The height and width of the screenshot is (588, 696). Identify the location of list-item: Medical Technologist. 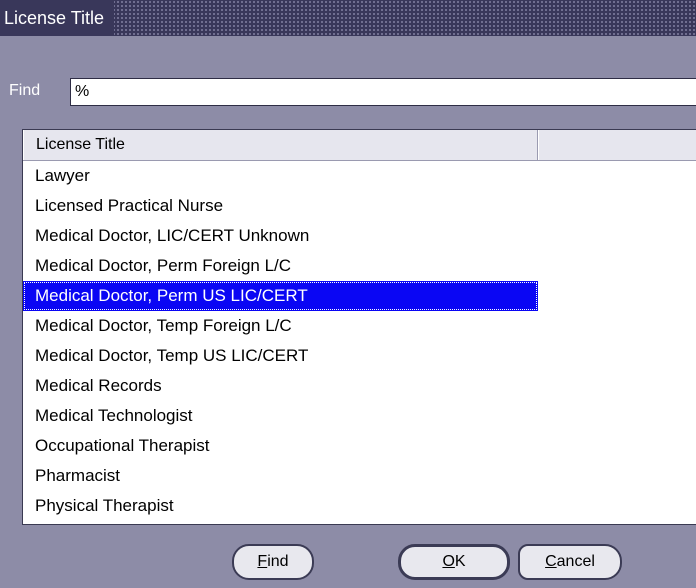
(280, 416).